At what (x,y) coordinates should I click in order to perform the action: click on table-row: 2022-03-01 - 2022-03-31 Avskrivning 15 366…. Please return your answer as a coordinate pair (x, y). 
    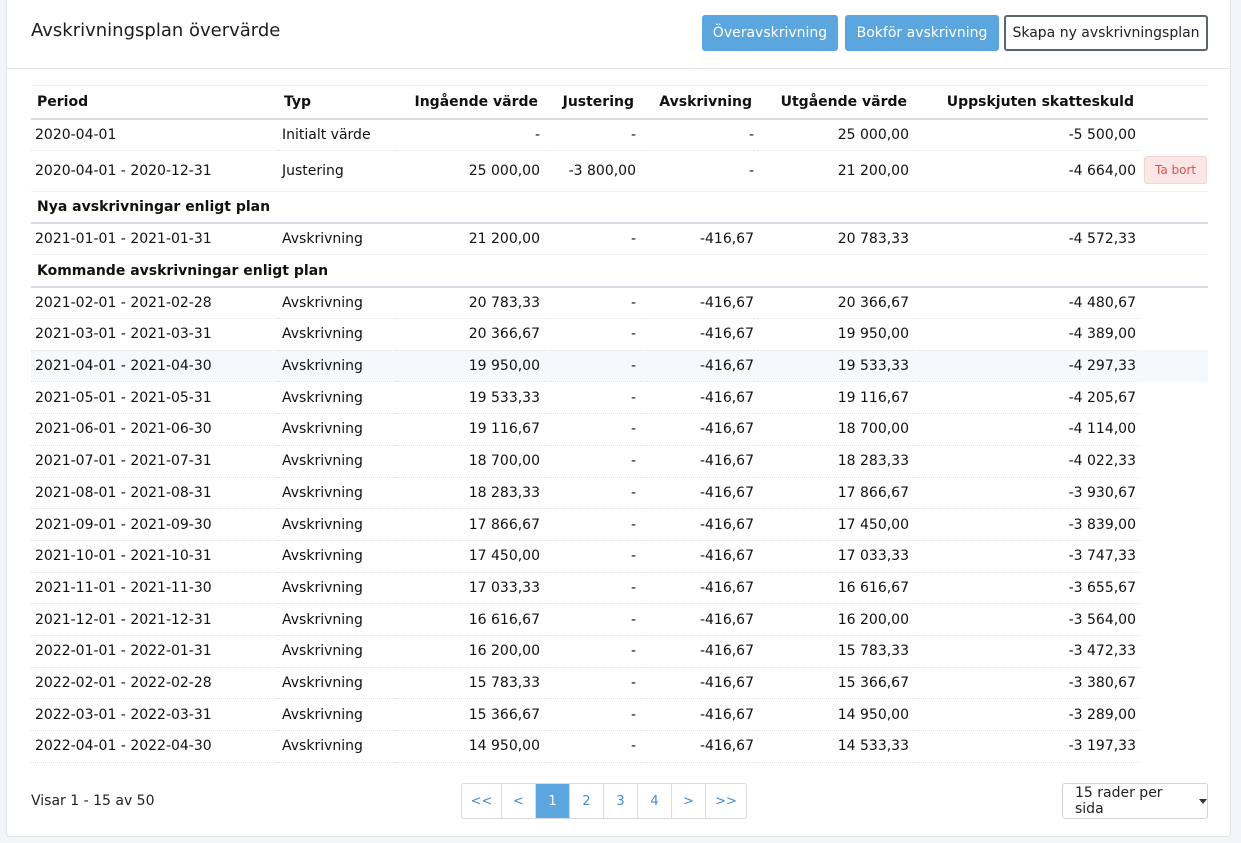
    Looking at the image, I should click on (619, 714).